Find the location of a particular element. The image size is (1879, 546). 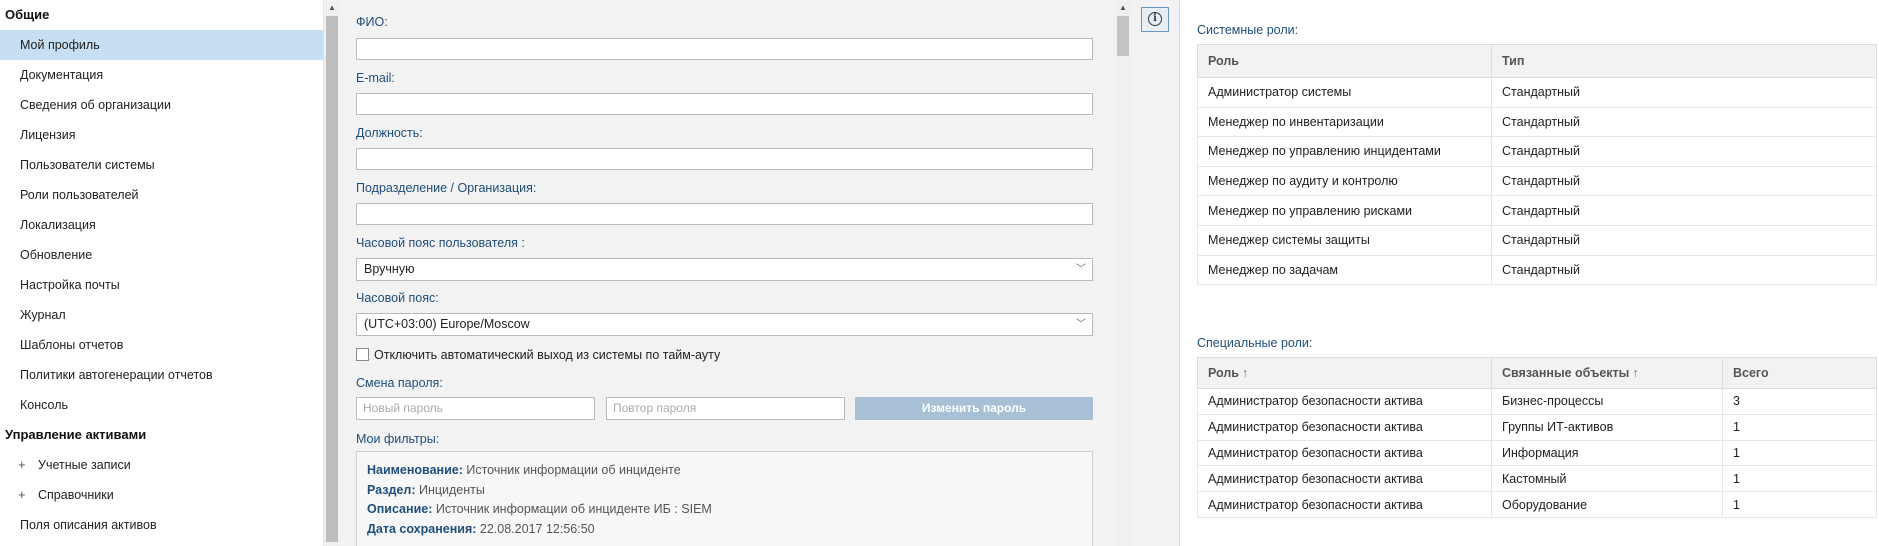

sidebar-item: Обновление is located at coordinates (161, 255).